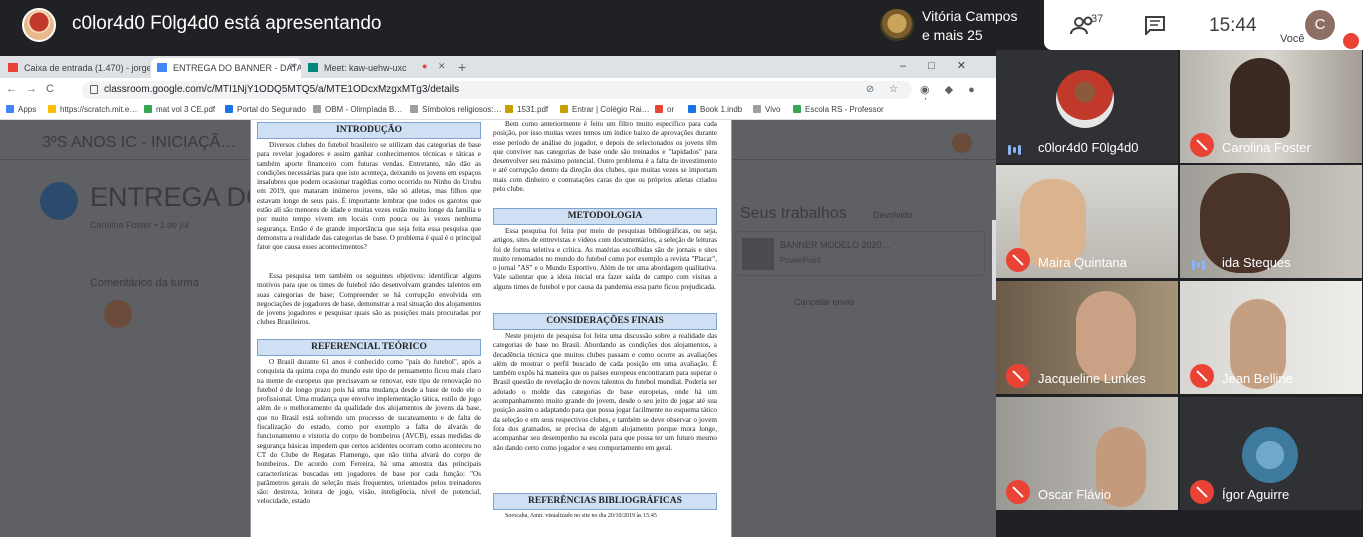 The image size is (1363, 537). What do you see at coordinates (1271, 337) in the screenshot?
I see `participant-tile: Jean Belline` at bounding box center [1271, 337].